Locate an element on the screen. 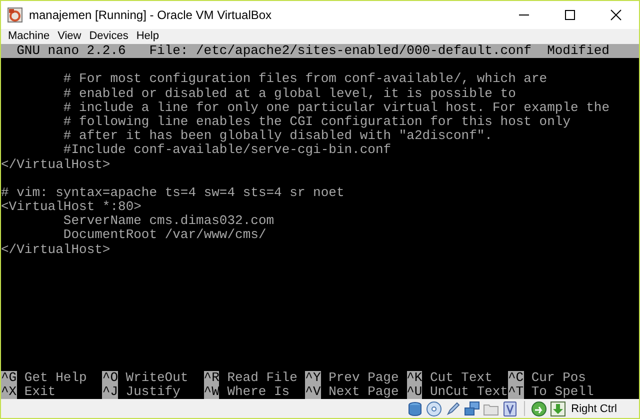 The height and width of the screenshot is (419, 640). menu-item: View is located at coordinates (70, 36).